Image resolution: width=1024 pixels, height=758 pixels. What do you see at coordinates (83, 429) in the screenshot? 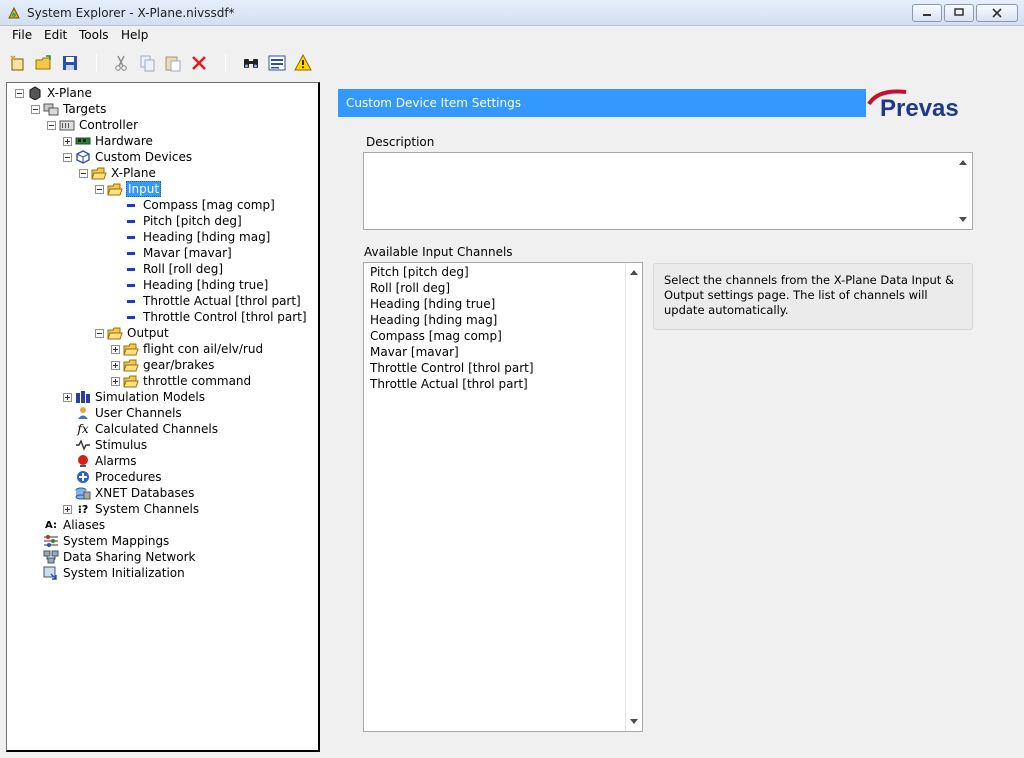
I see `function-icon: fx` at bounding box center [83, 429].